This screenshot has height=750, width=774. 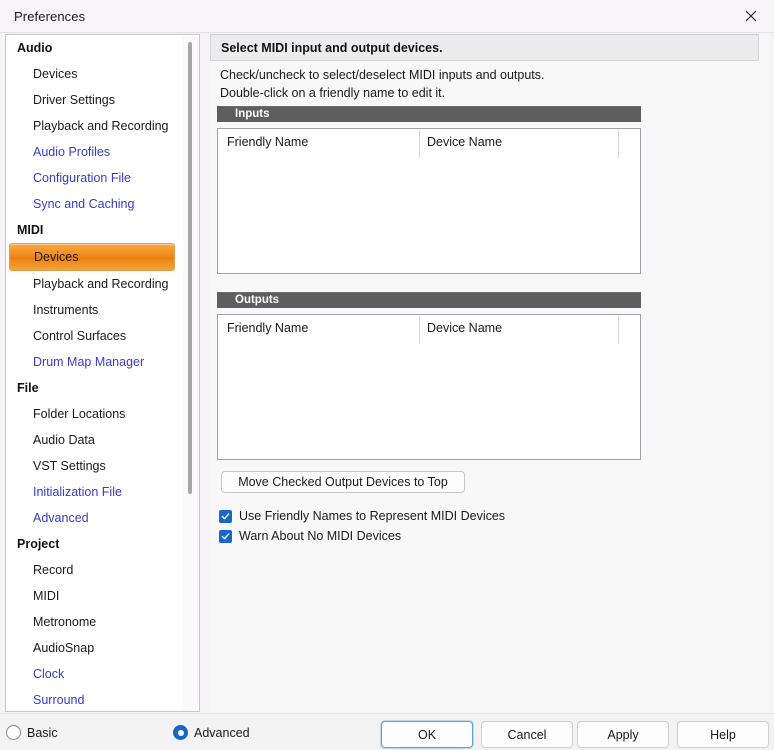 I want to click on sidebar-item-metronome: Metronome, so click(x=95, y=622).